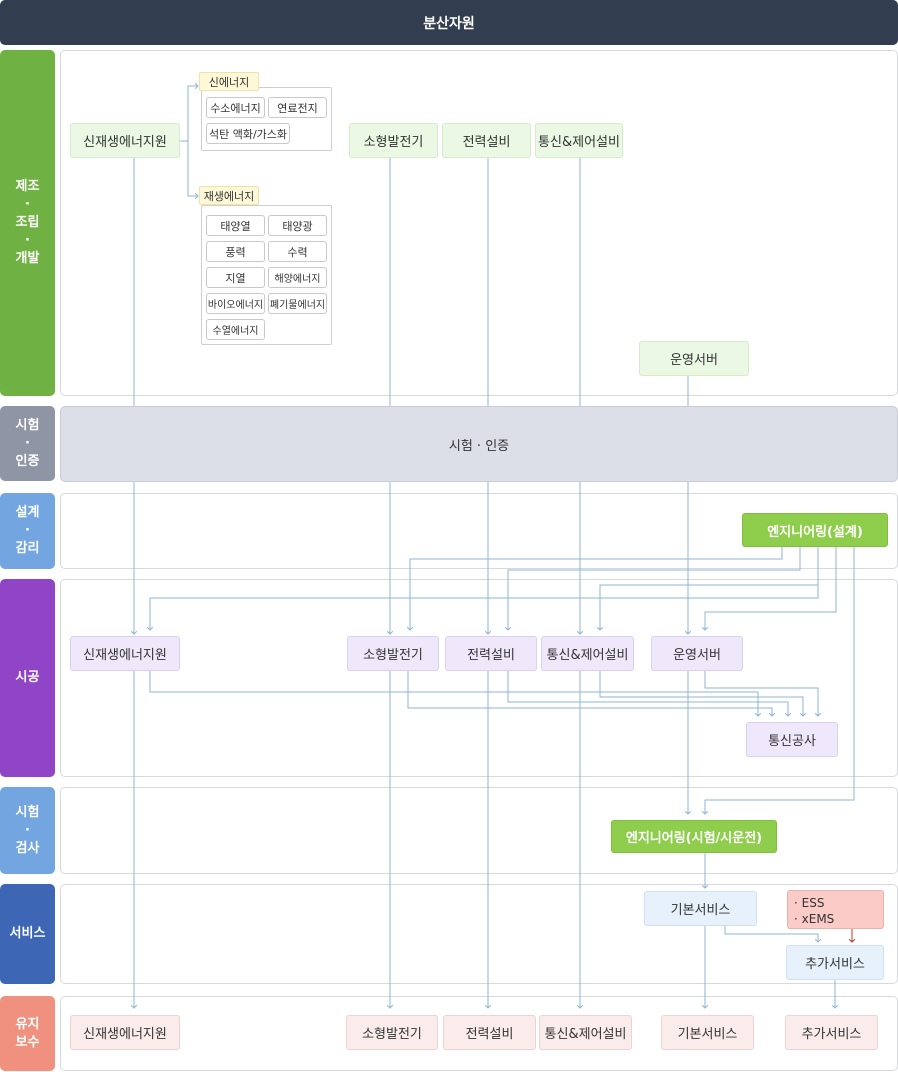 The height and width of the screenshot is (1072, 898). I want to click on chip-label: 태양열, so click(235, 226).